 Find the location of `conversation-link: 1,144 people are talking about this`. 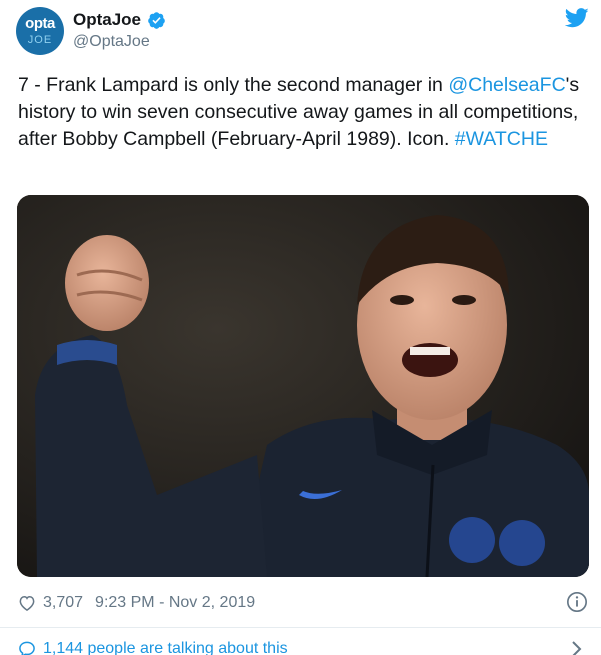

conversation-link: 1,144 people are talking about this is located at coordinates (152, 646).